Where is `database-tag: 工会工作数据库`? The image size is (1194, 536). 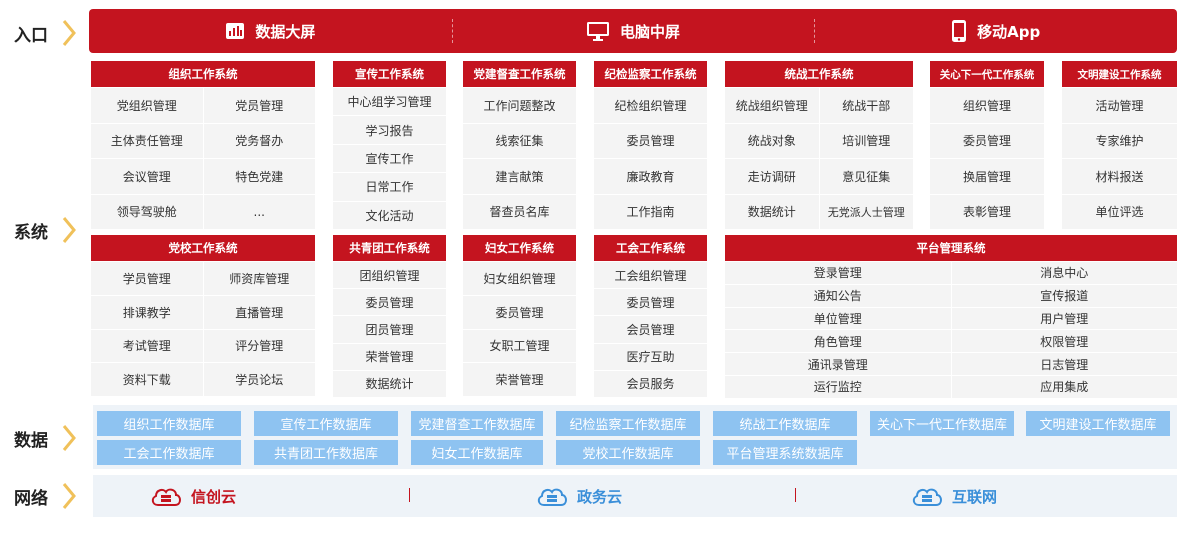
database-tag: 工会工作数据库 is located at coordinates (169, 452).